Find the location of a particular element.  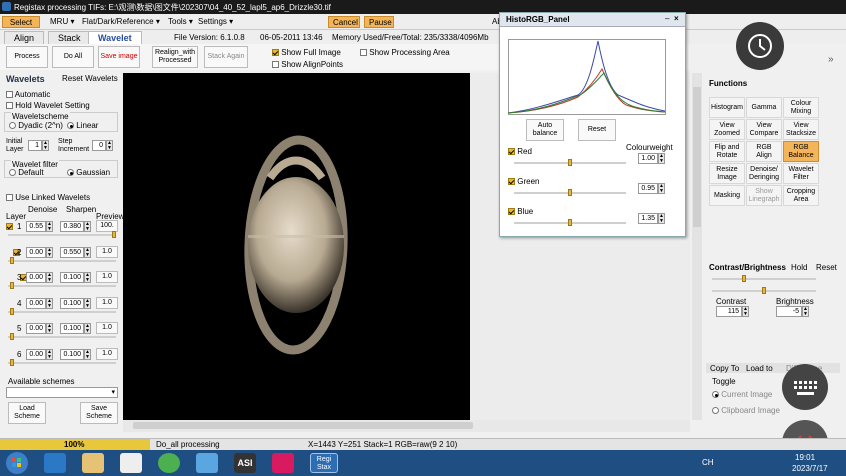

stack-again-button: Stack Again is located at coordinates (226, 57).